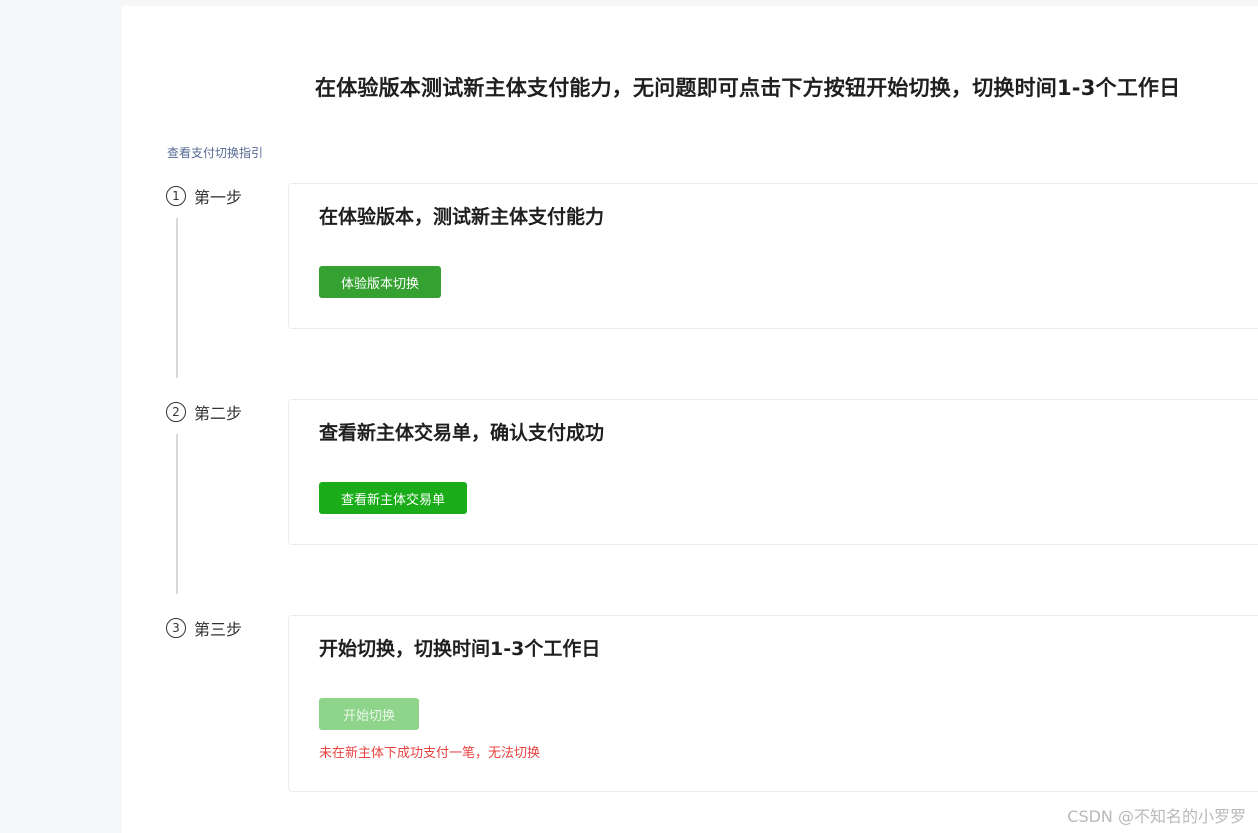 This screenshot has height=833, width=1258. What do you see at coordinates (380, 282) in the screenshot?
I see `trial-version-switch-button: 体验版本切换` at bounding box center [380, 282].